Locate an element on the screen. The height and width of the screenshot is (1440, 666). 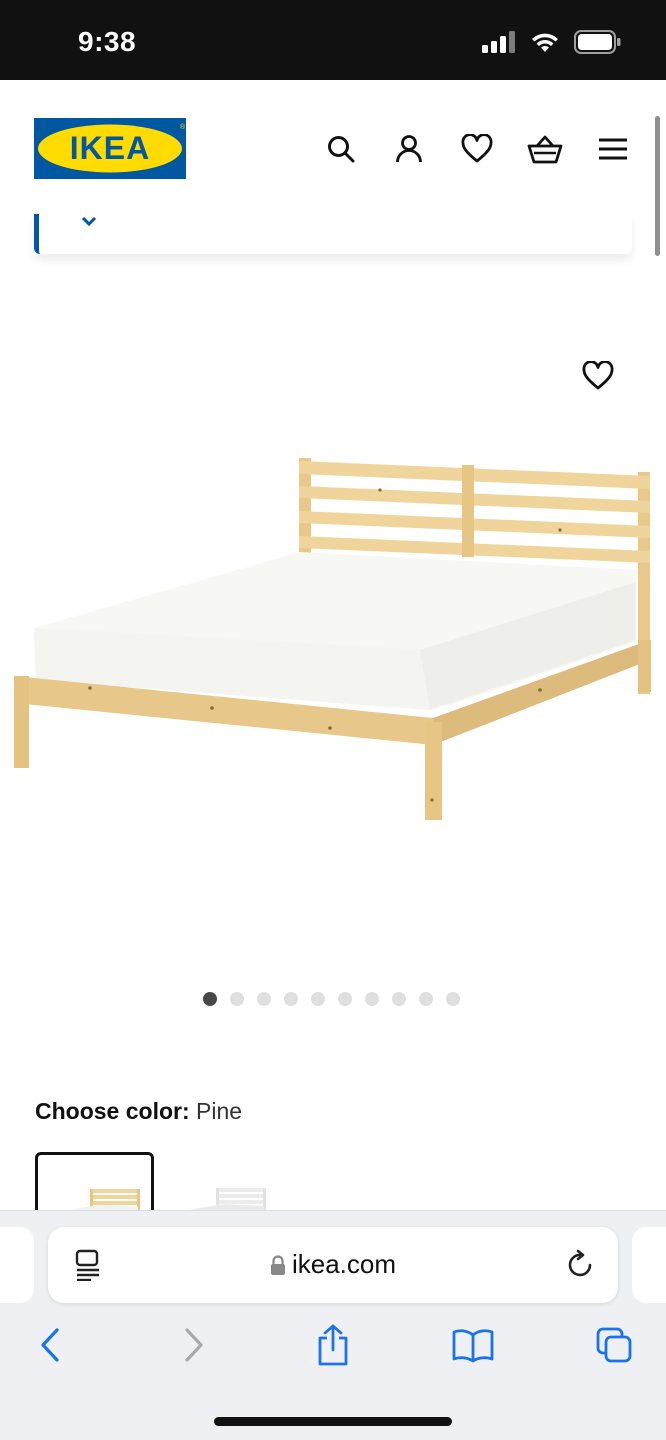
url-display: ikea.com is located at coordinates (333, 1265).